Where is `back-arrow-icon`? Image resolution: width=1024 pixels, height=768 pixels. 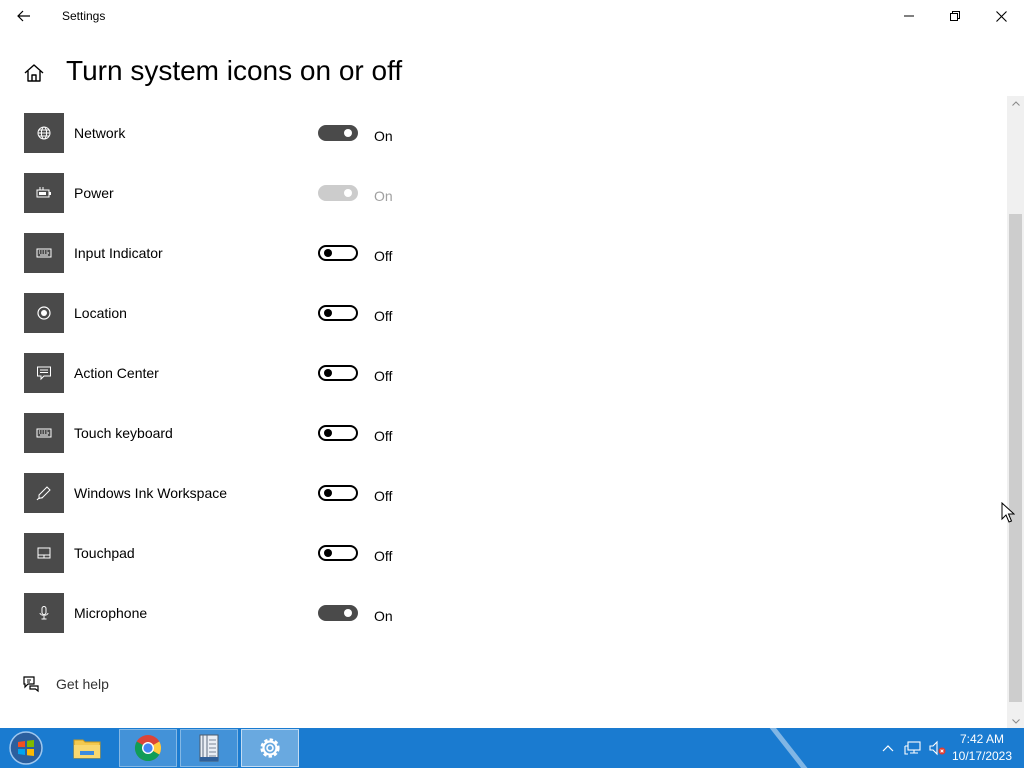
back-arrow-icon is located at coordinates (23, 16).